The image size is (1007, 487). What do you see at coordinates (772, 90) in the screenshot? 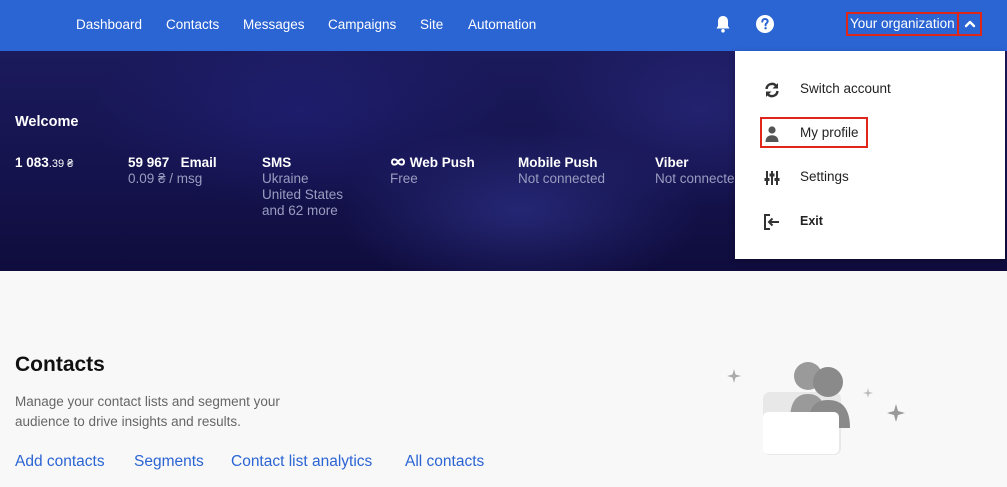
I see `refresh-icon` at bounding box center [772, 90].